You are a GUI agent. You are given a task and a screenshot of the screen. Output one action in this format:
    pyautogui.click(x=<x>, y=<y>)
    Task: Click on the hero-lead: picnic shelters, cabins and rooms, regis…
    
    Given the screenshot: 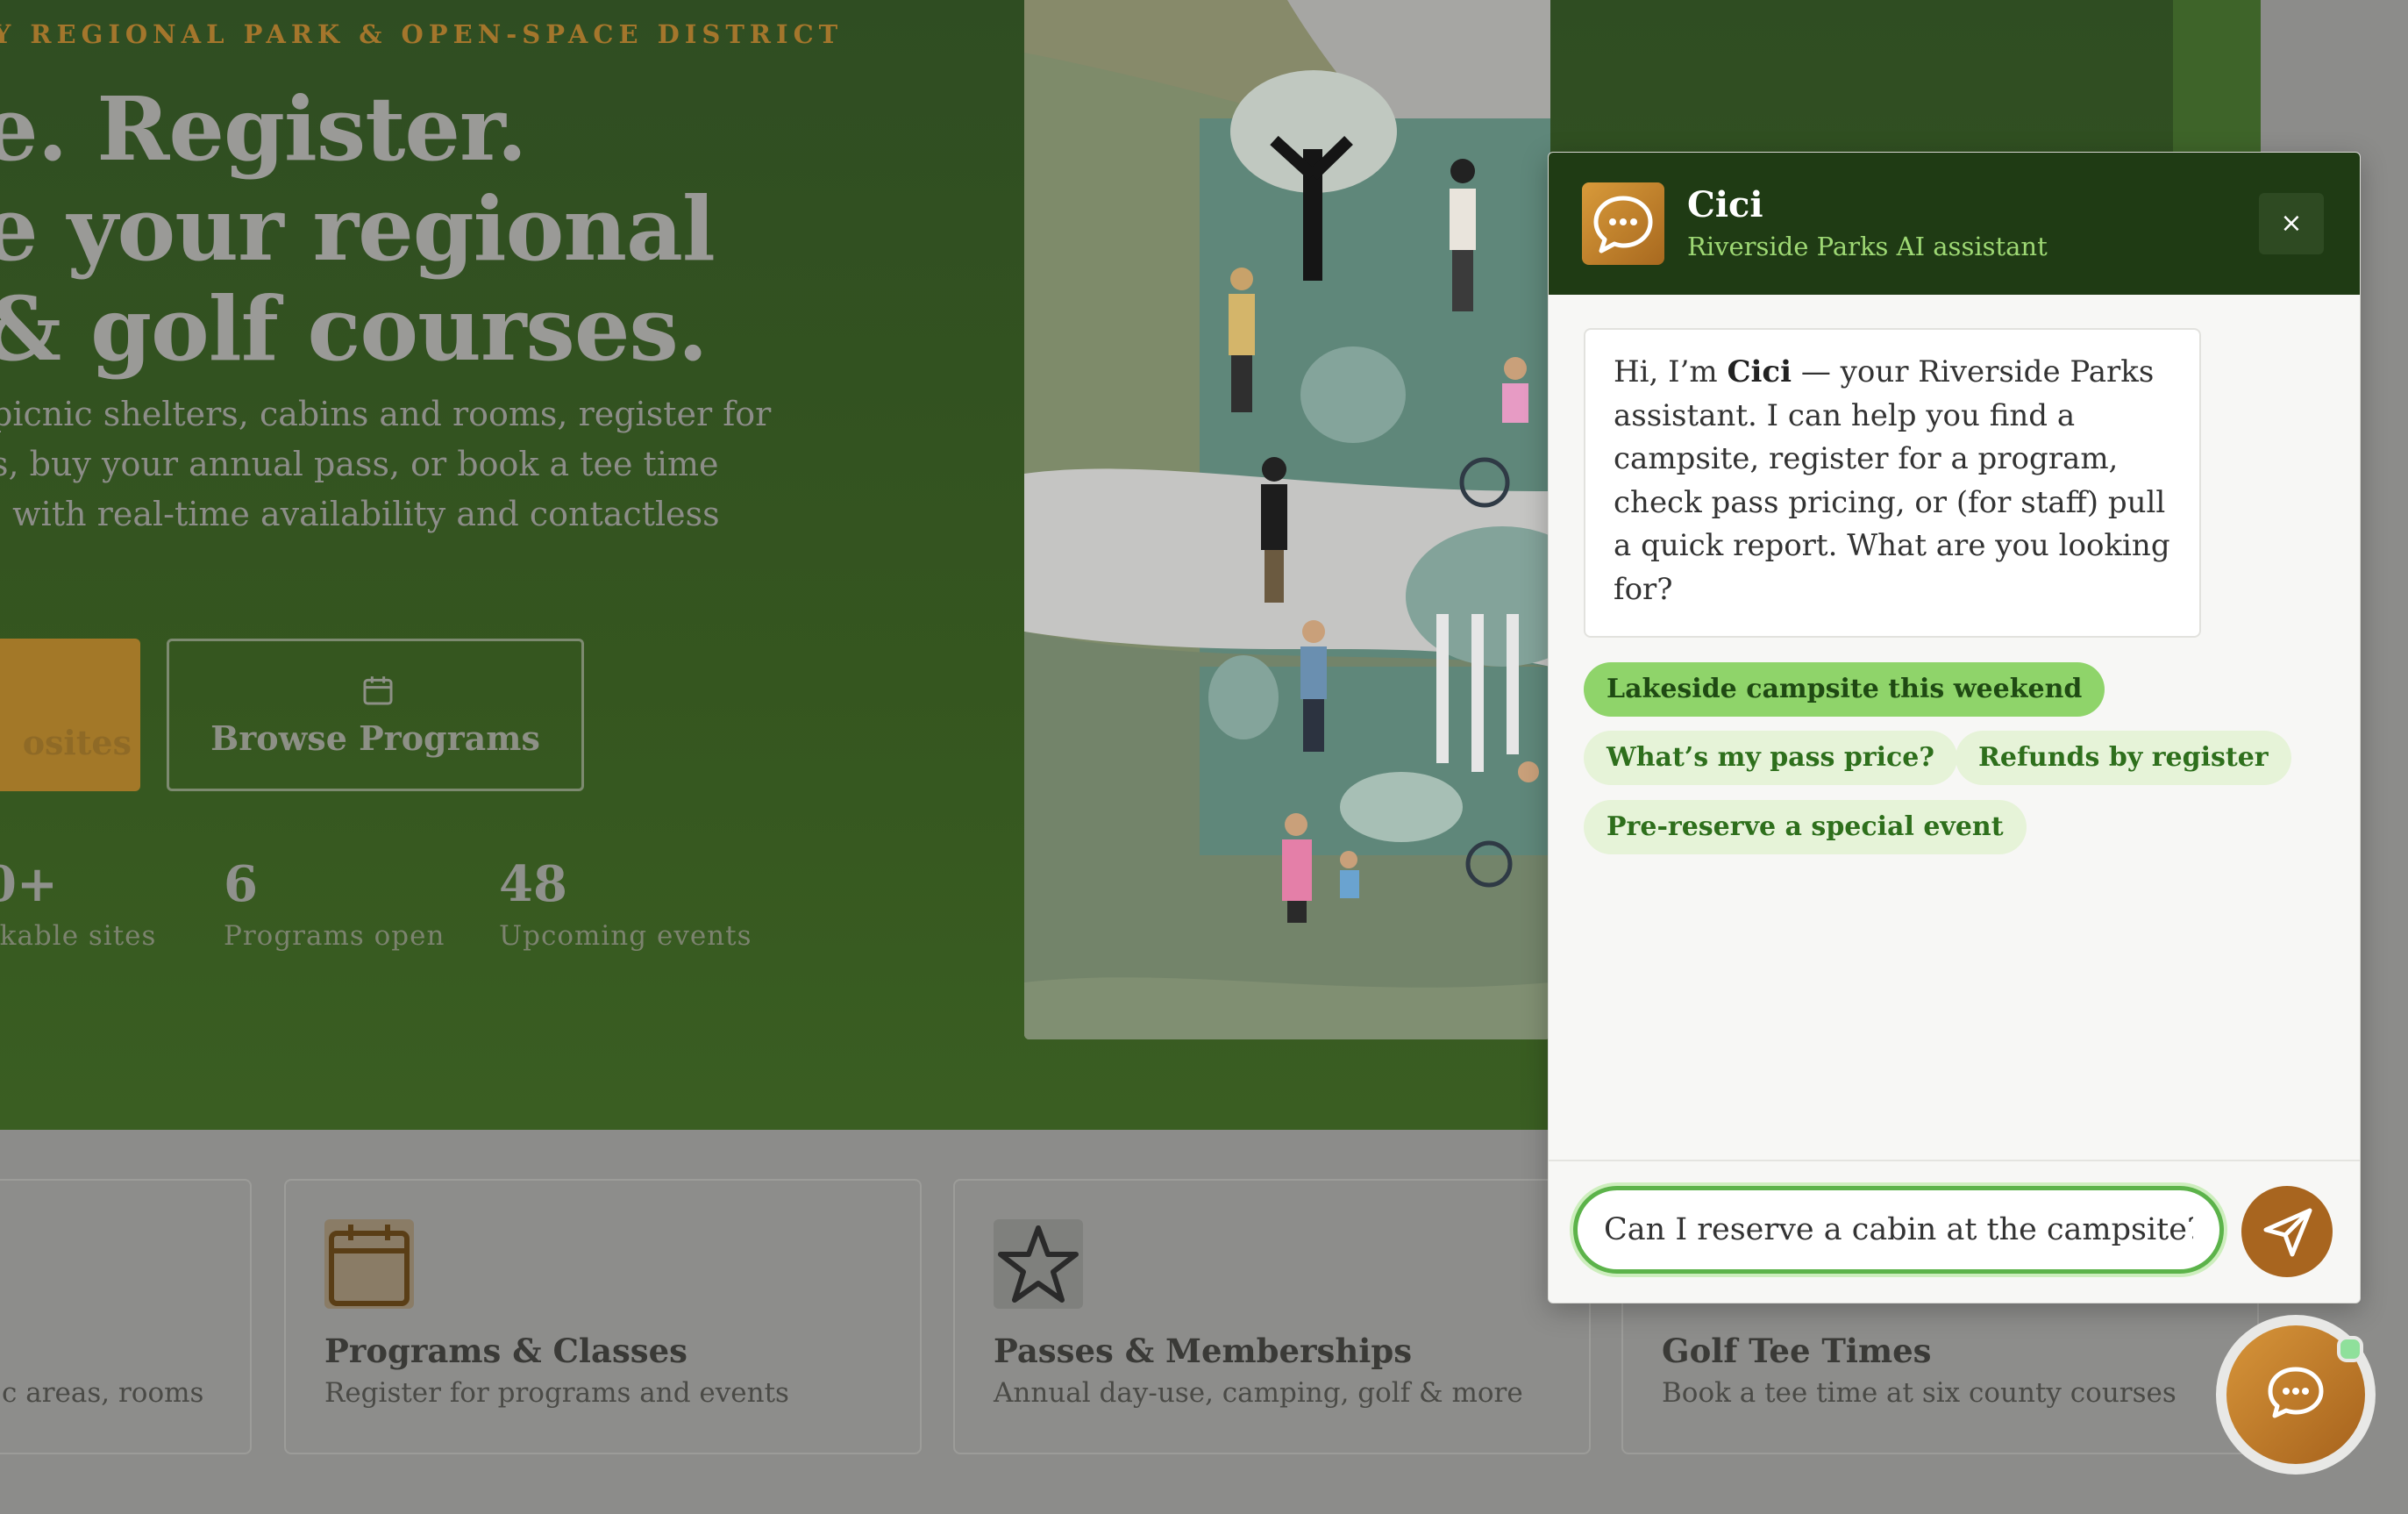 What is the action you would take?
    pyautogui.click(x=385, y=464)
    